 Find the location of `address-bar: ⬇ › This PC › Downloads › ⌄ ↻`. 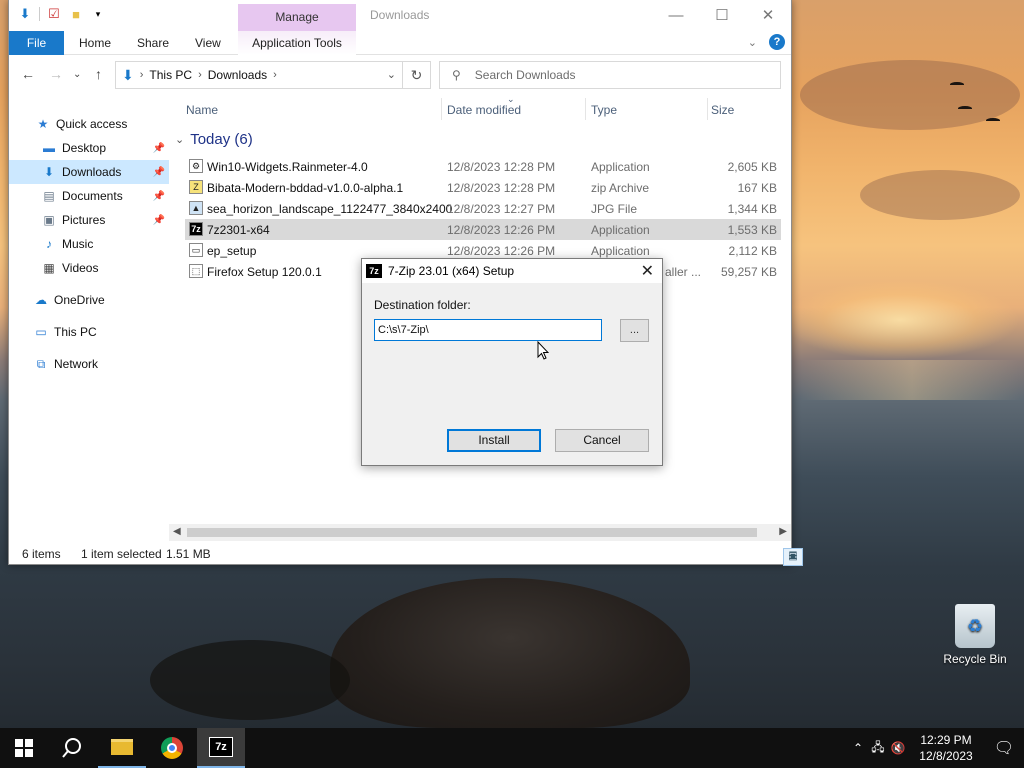

address-bar: ⬇ › This PC › Downloads › ⌄ ↻ is located at coordinates (273, 75).